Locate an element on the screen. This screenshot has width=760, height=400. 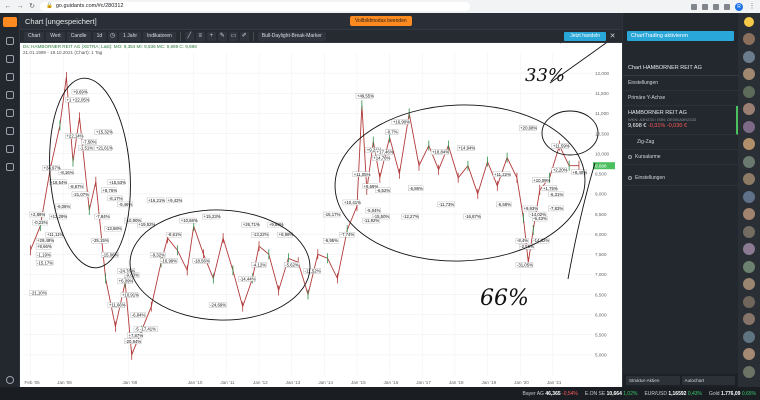
percent-annotation: -7,50% is located at coordinates (90, 142).